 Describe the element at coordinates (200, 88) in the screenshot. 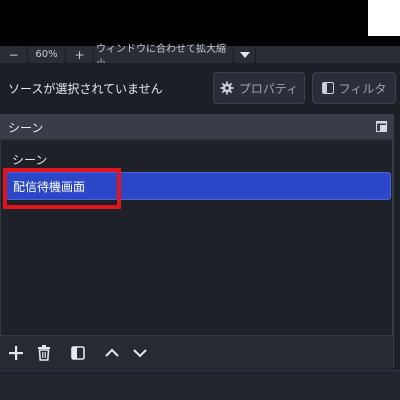

I see `source-toolbar: ソースが選択されていません プロパティ フィルタ` at that location.